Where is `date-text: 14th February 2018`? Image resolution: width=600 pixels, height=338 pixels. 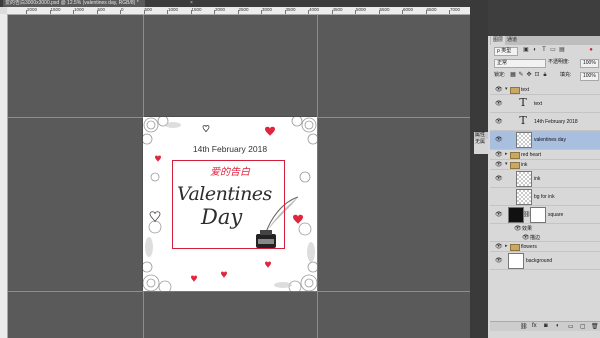 date-text: 14th February 2018 is located at coordinates (230, 149).